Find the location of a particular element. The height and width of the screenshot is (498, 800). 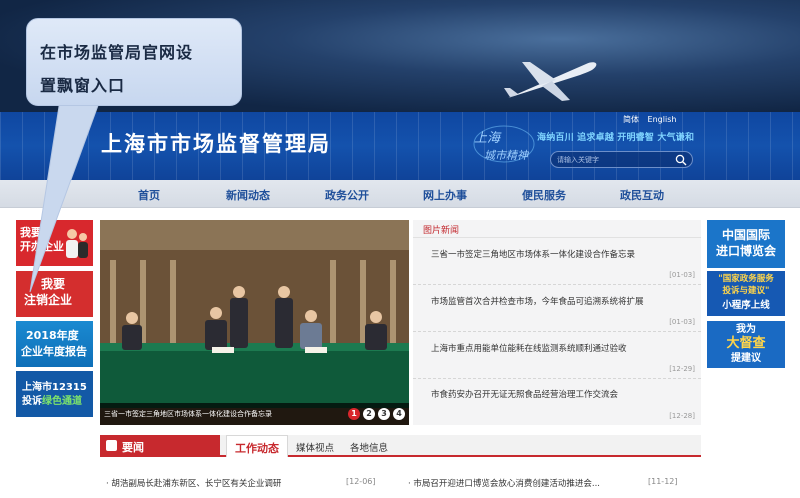

news-icon is located at coordinates (111, 445).